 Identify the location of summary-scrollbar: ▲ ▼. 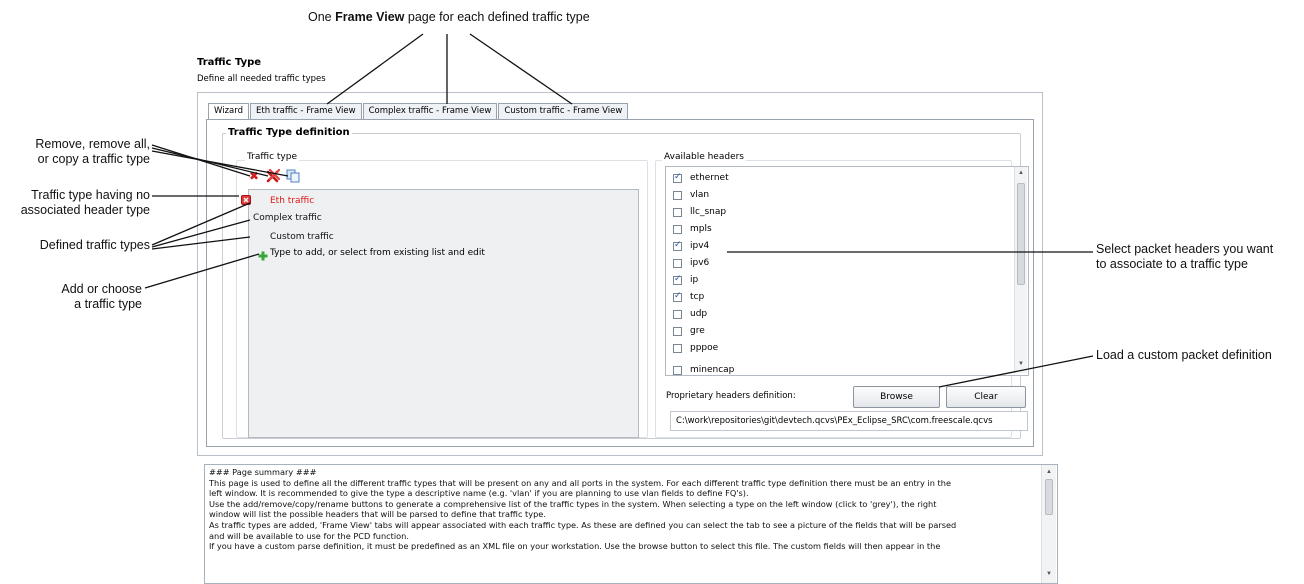
(1048, 524).